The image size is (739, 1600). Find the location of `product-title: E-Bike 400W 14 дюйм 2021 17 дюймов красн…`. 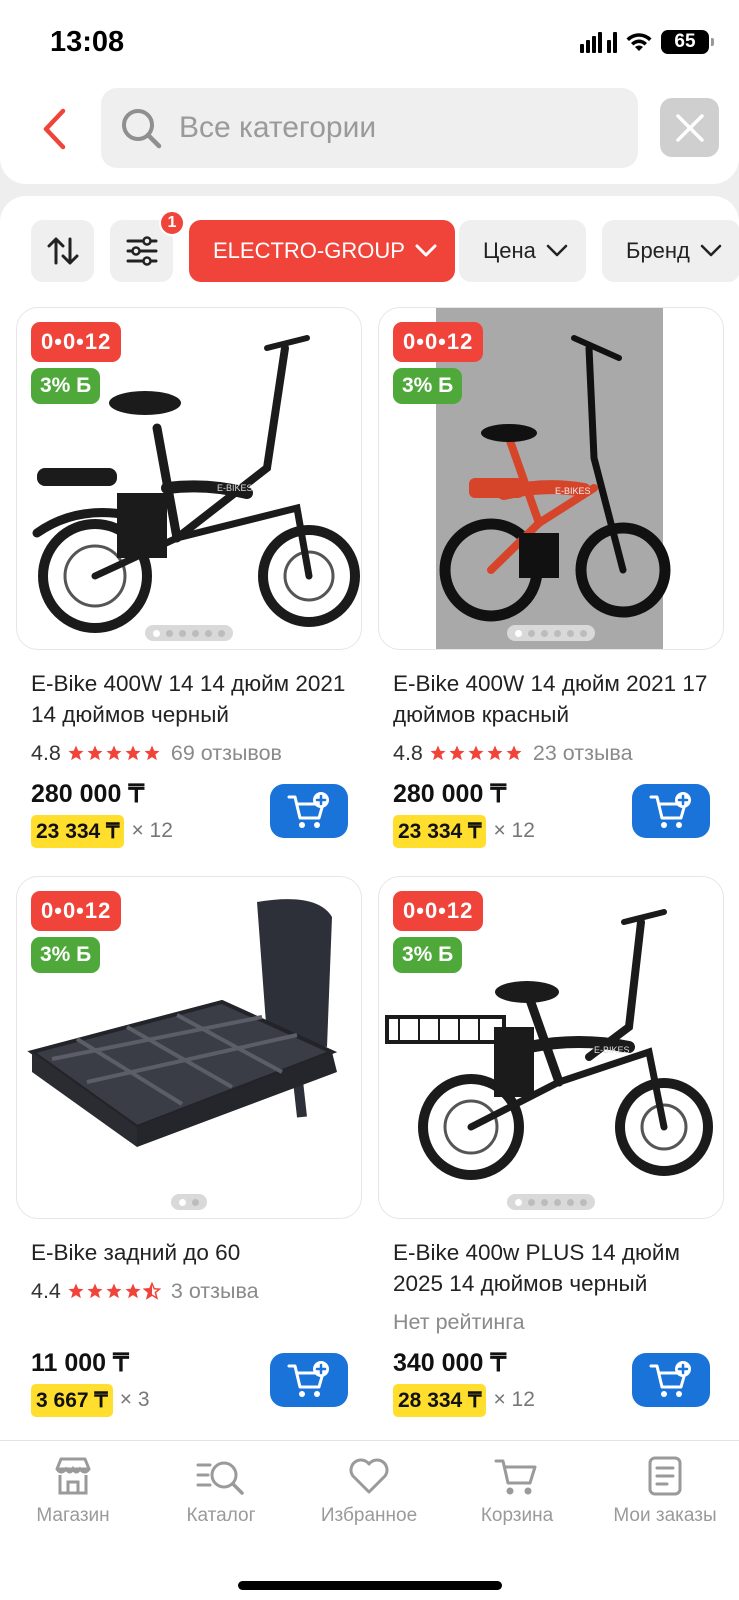

product-title: E-Bike 400W 14 дюйм 2021 17 дюймов красн… is located at coordinates (551, 699).